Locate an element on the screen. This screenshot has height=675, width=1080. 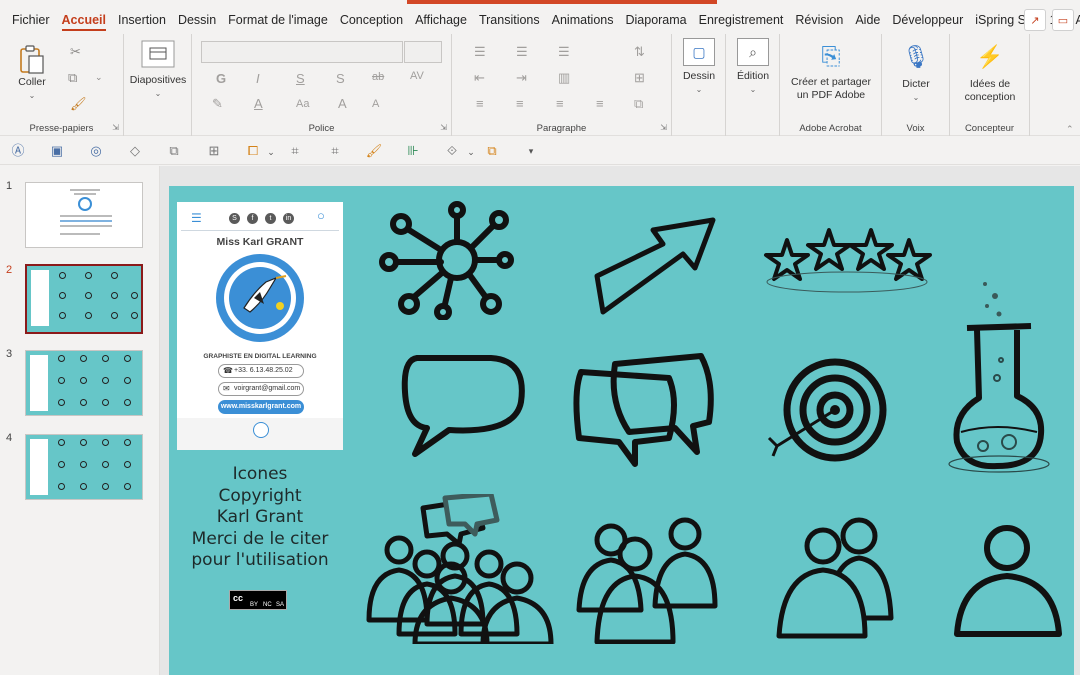
thumbnail-number: 3 is located at coordinates (9, 354).